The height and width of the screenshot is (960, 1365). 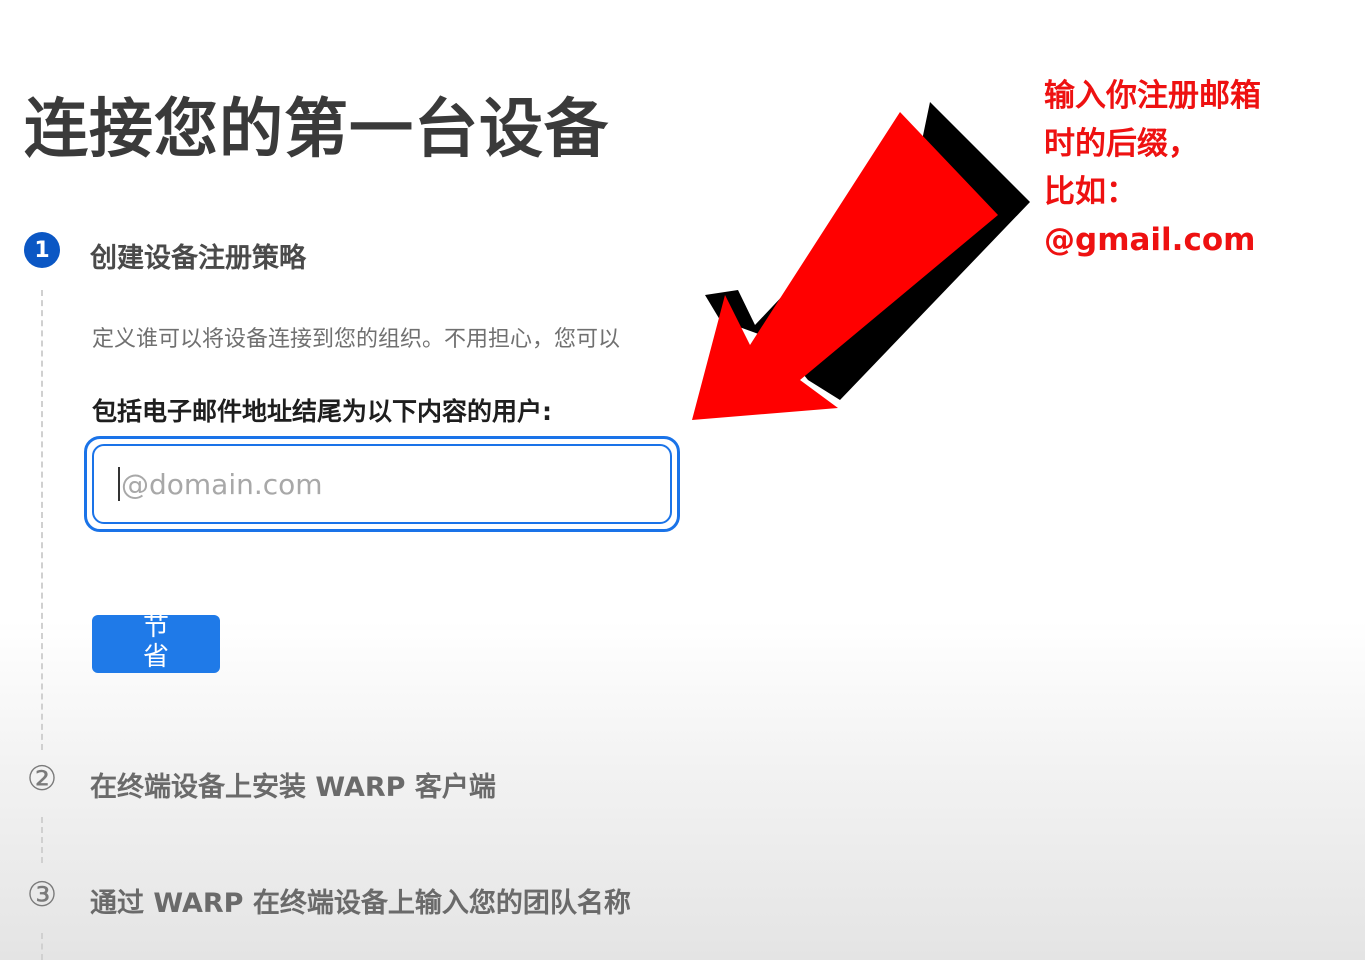 What do you see at coordinates (293, 784) in the screenshot?
I see `step-2-title: 在终端设备上安装 WARP 客户端` at bounding box center [293, 784].